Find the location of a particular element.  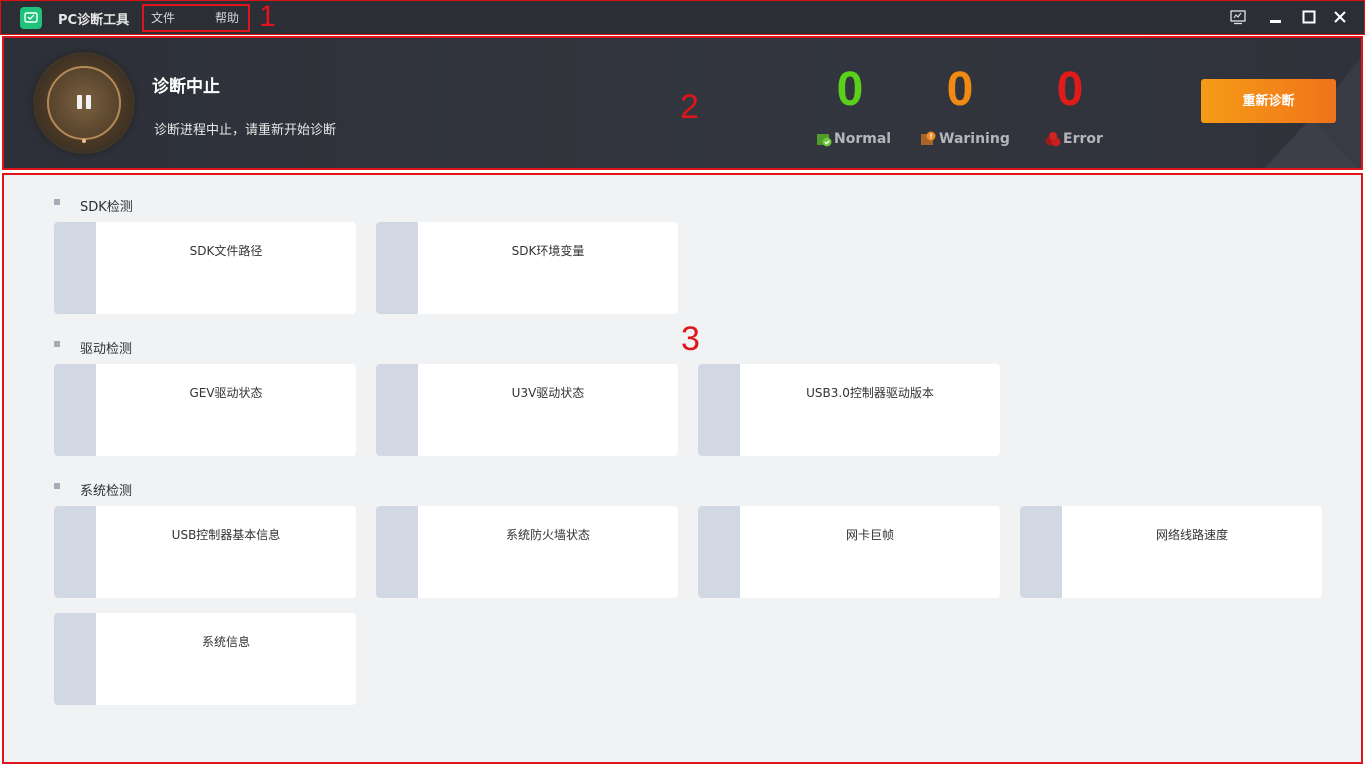

status-title: 诊断中止 is located at coordinates (186, 87).